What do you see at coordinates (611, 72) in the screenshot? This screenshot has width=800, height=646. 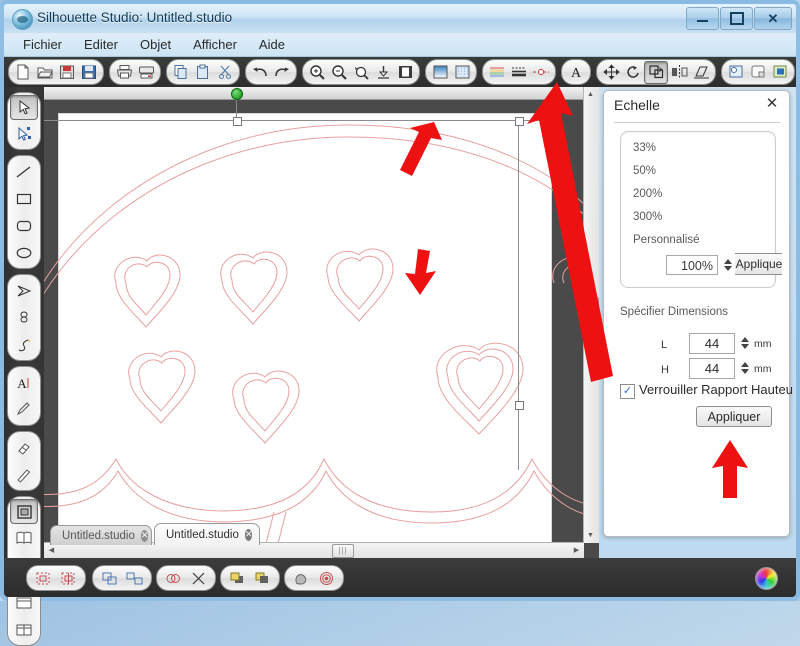 I see `move-transform-icon` at bounding box center [611, 72].